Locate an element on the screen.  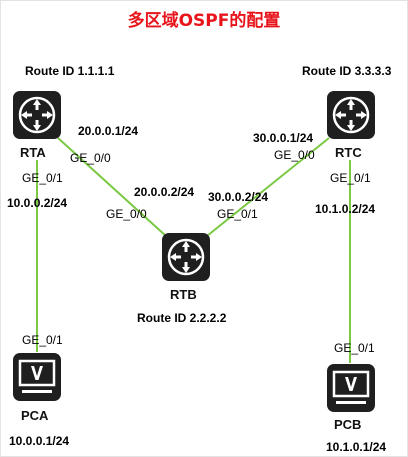
rta-label: RTA is located at coordinates (33, 152).